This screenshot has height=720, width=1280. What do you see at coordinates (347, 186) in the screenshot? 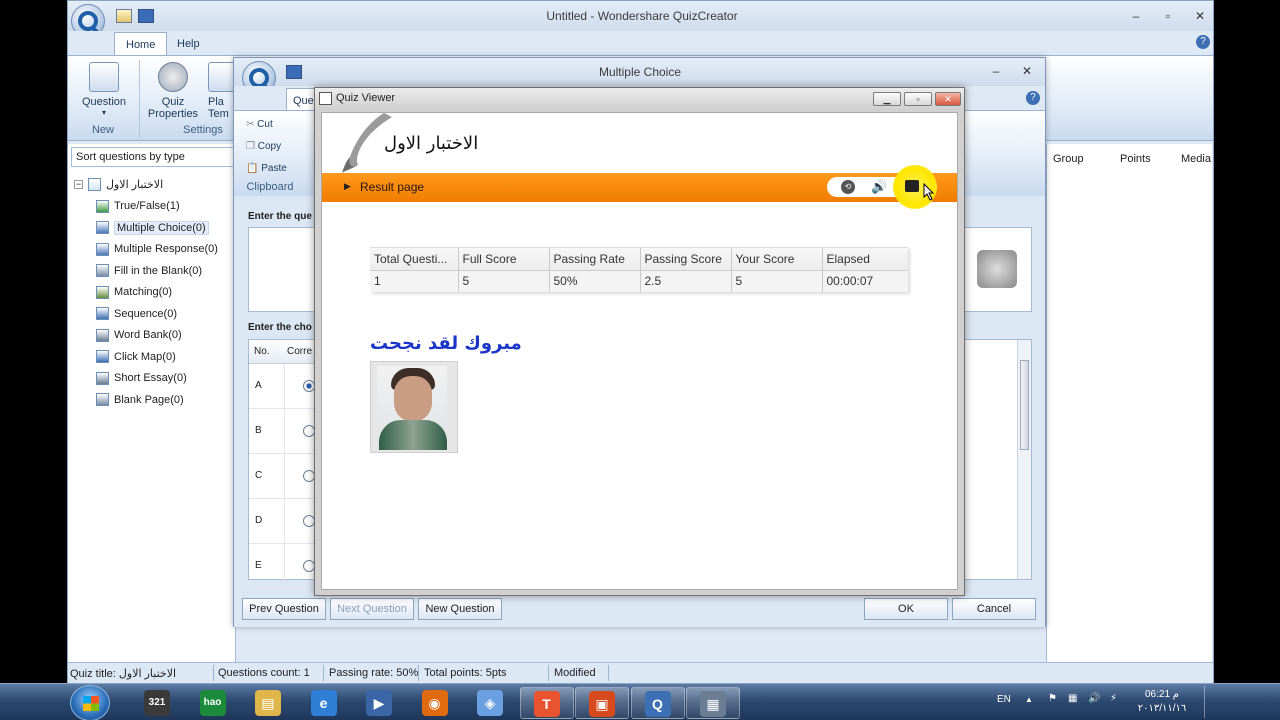
I see `arrow-right-icon: ▶` at bounding box center [347, 186].